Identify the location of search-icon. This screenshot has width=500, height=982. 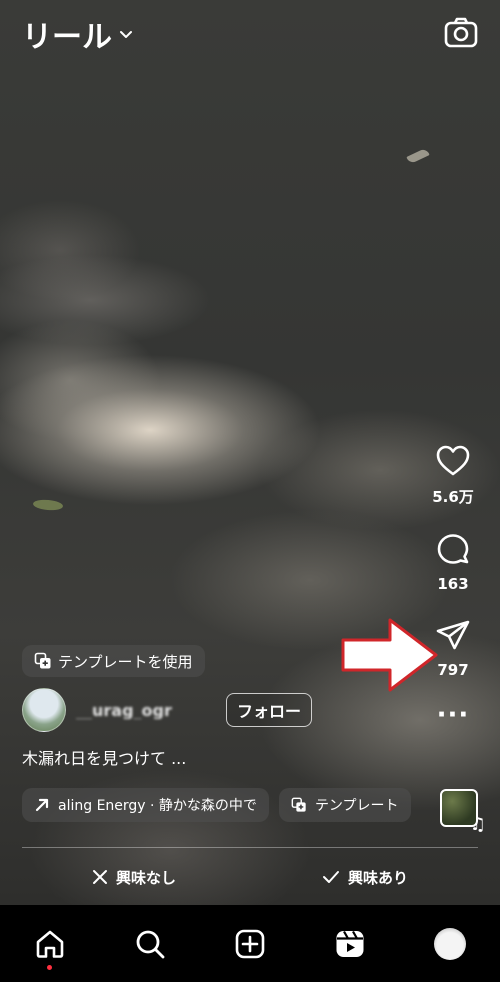
(150, 944).